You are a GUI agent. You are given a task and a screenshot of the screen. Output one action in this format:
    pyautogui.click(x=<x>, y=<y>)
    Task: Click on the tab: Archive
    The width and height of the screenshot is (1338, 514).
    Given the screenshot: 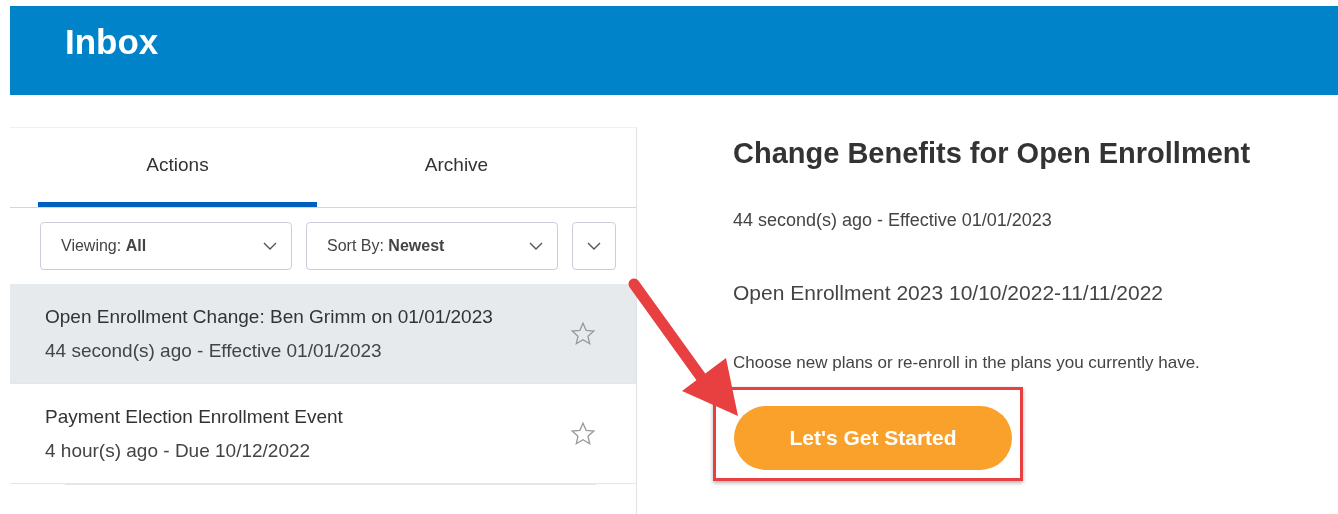 What is the action you would take?
    pyautogui.click(x=456, y=167)
    